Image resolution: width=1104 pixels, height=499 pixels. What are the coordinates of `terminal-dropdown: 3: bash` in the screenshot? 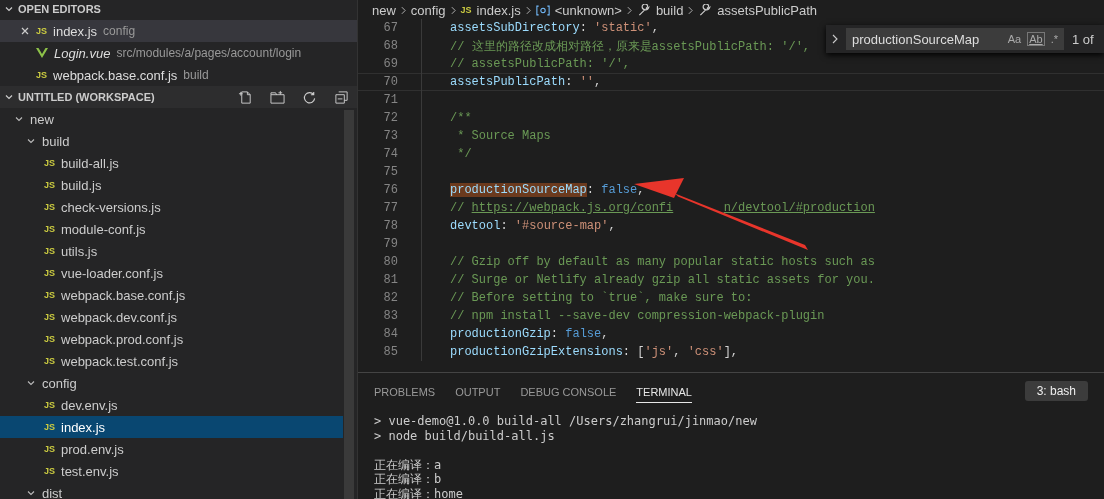 It's located at (1056, 391).